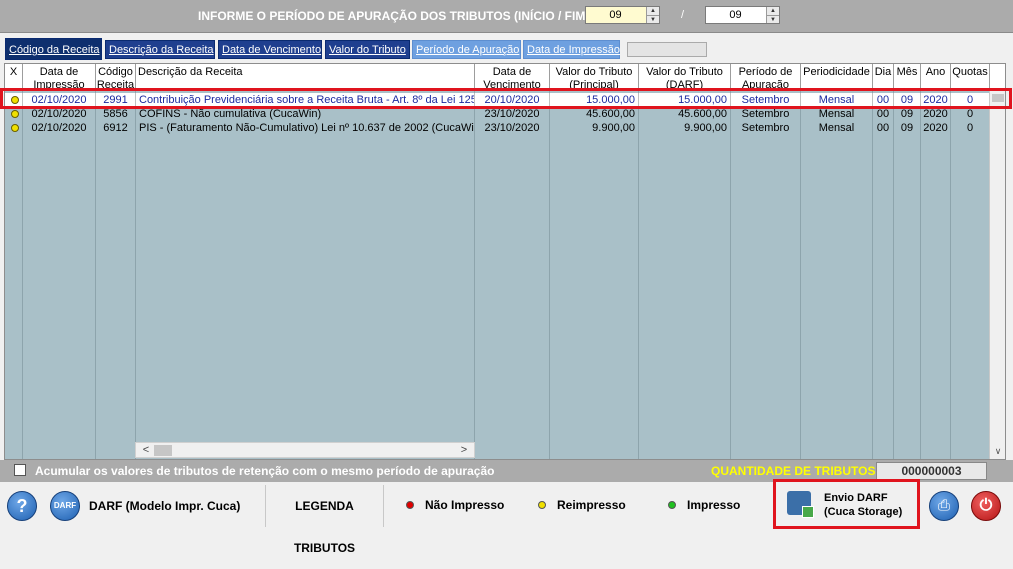  Describe the element at coordinates (856, 498) in the screenshot. I see `envio-line1: Envio DARF` at that location.